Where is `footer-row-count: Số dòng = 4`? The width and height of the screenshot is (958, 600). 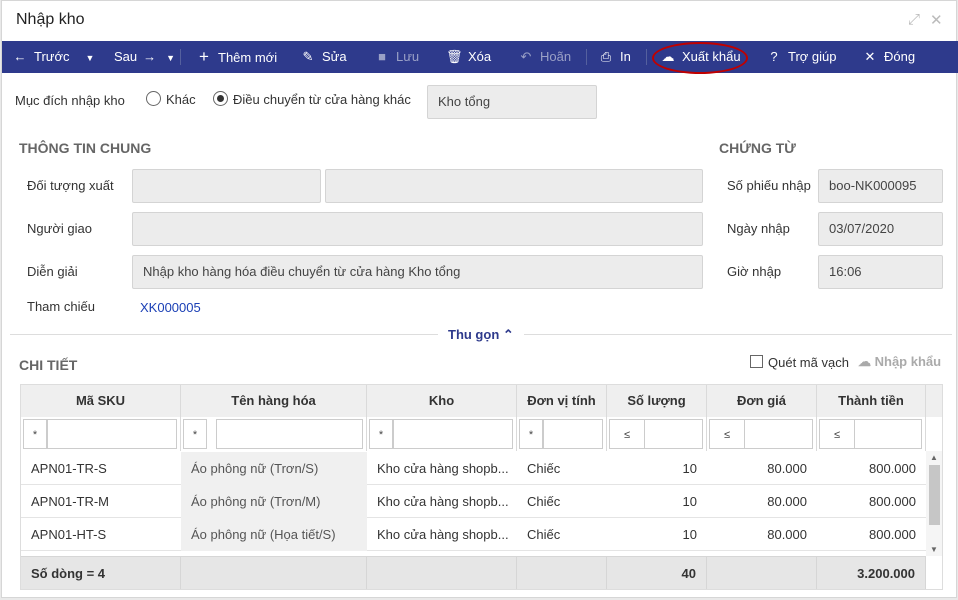
footer-row-count: Số dòng = 4 is located at coordinates (101, 573).